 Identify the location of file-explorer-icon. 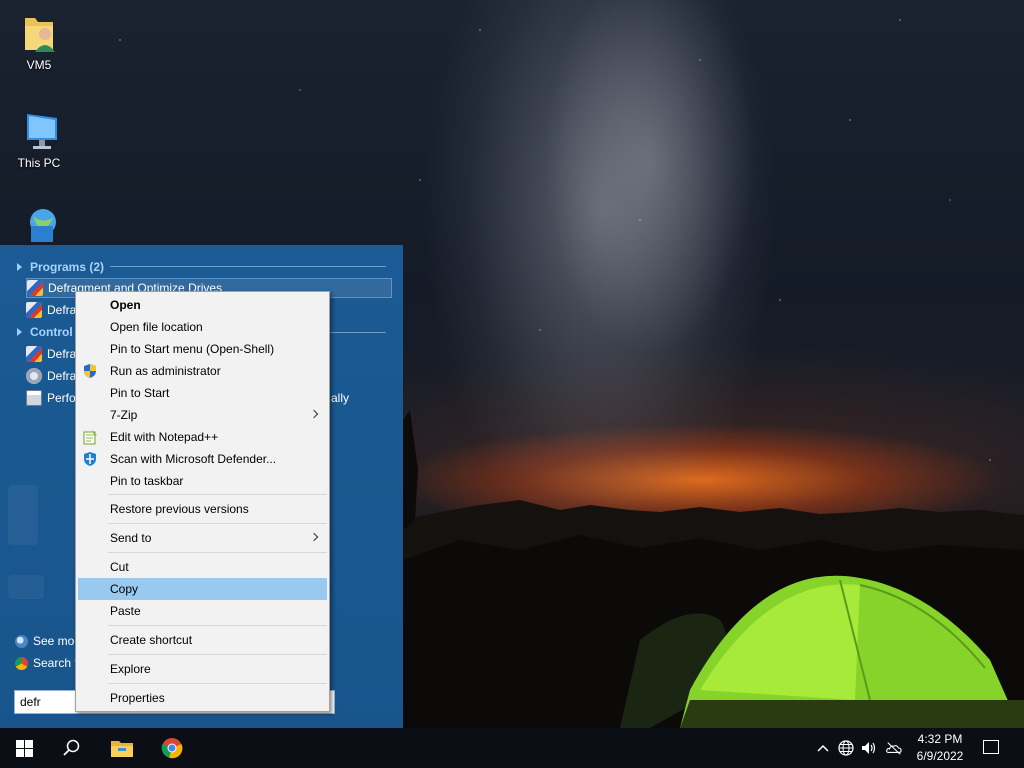
(122, 749).